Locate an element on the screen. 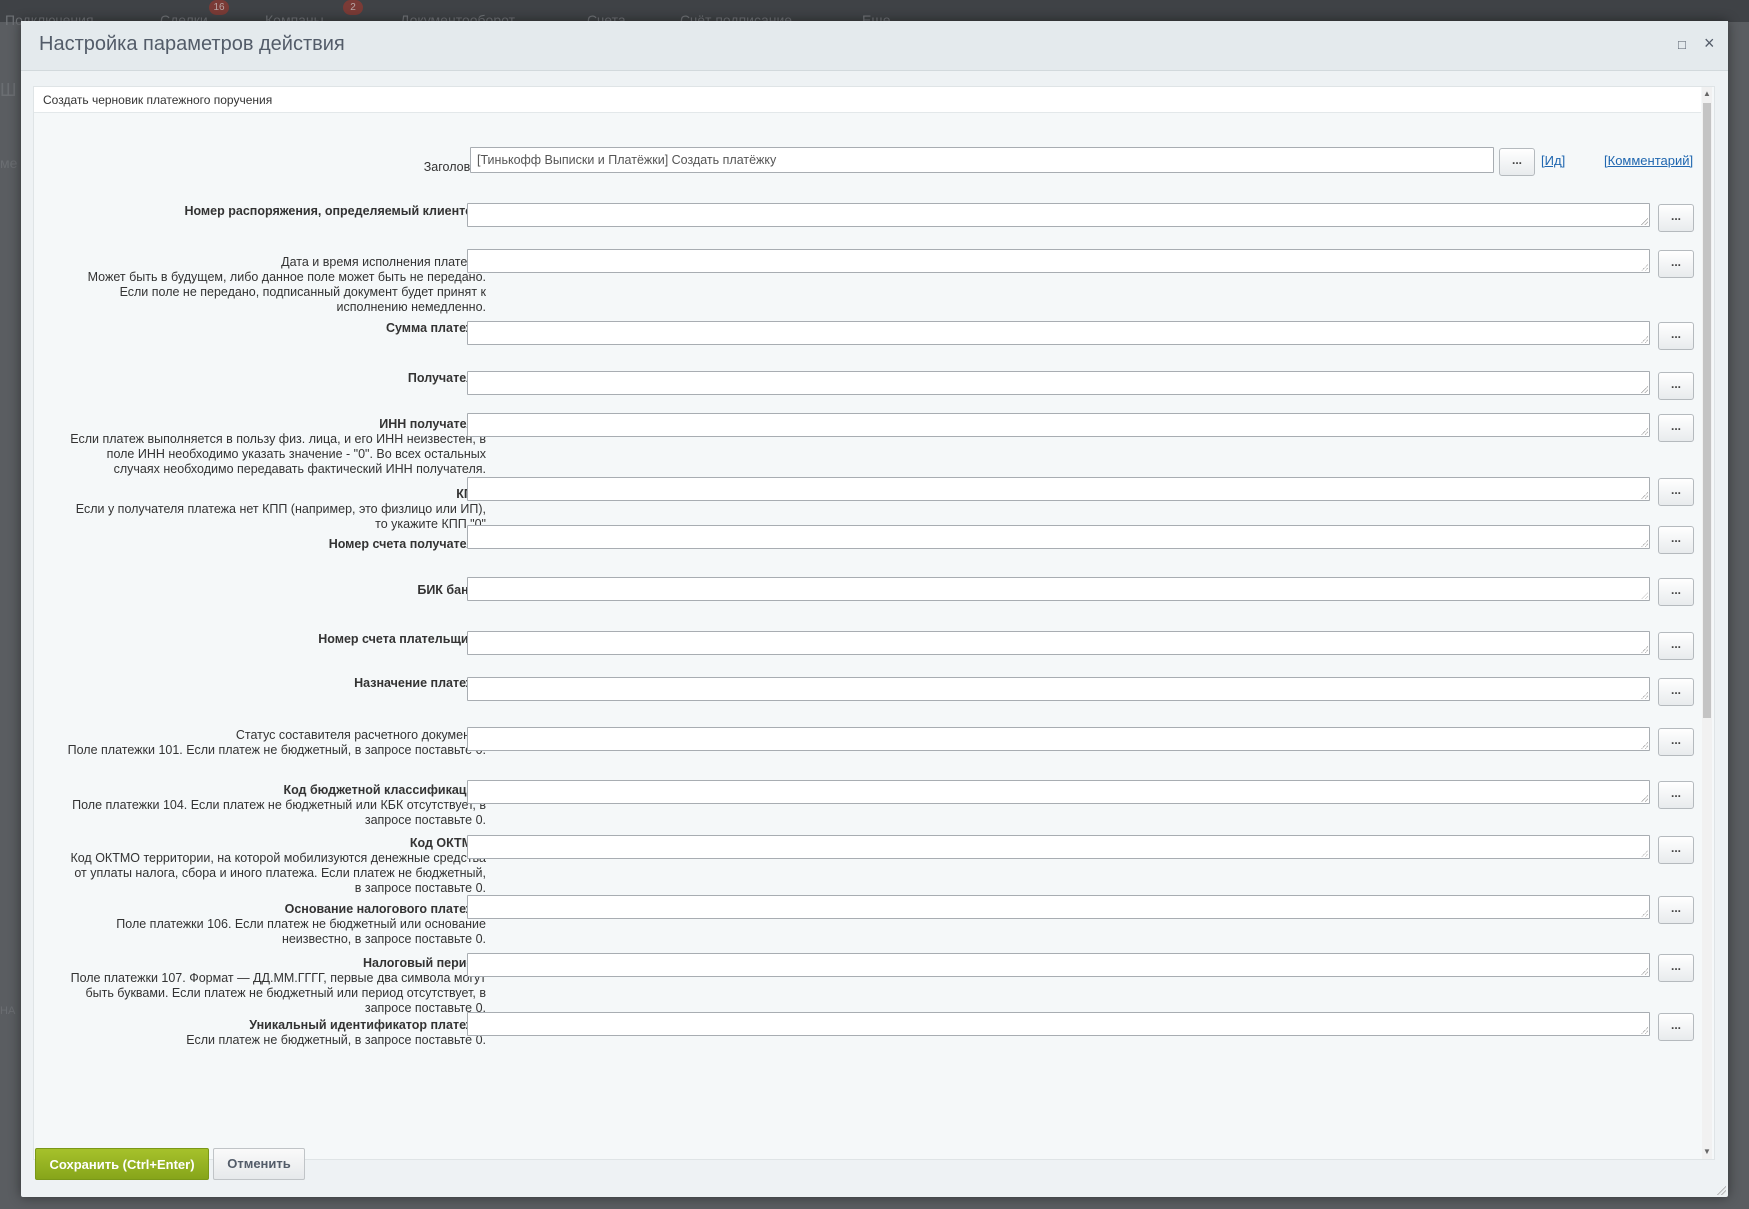  bg-side-label: Ш is located at coordinates (8, 90).